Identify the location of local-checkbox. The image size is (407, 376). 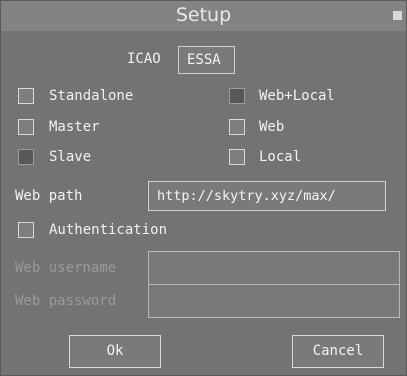
(237, 157).